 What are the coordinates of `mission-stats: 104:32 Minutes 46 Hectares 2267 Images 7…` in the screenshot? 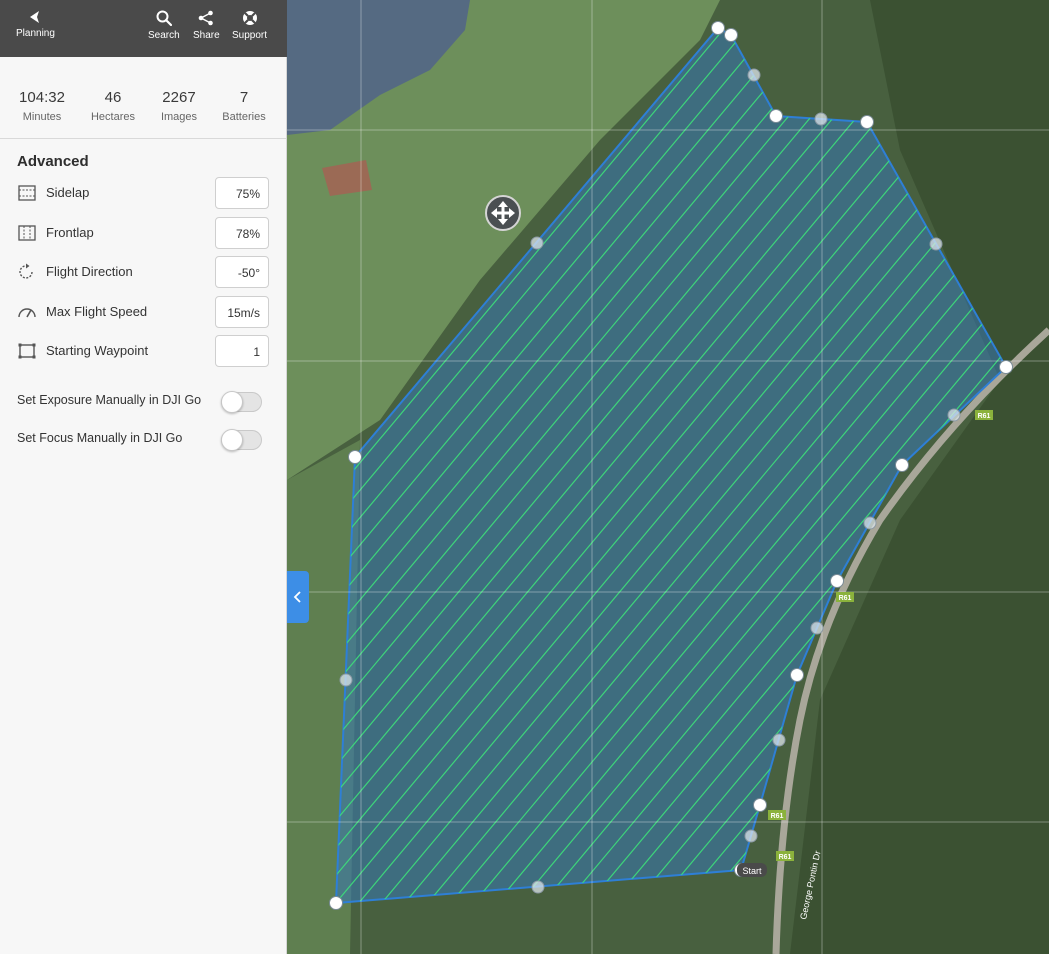 It's located at (143, 98).